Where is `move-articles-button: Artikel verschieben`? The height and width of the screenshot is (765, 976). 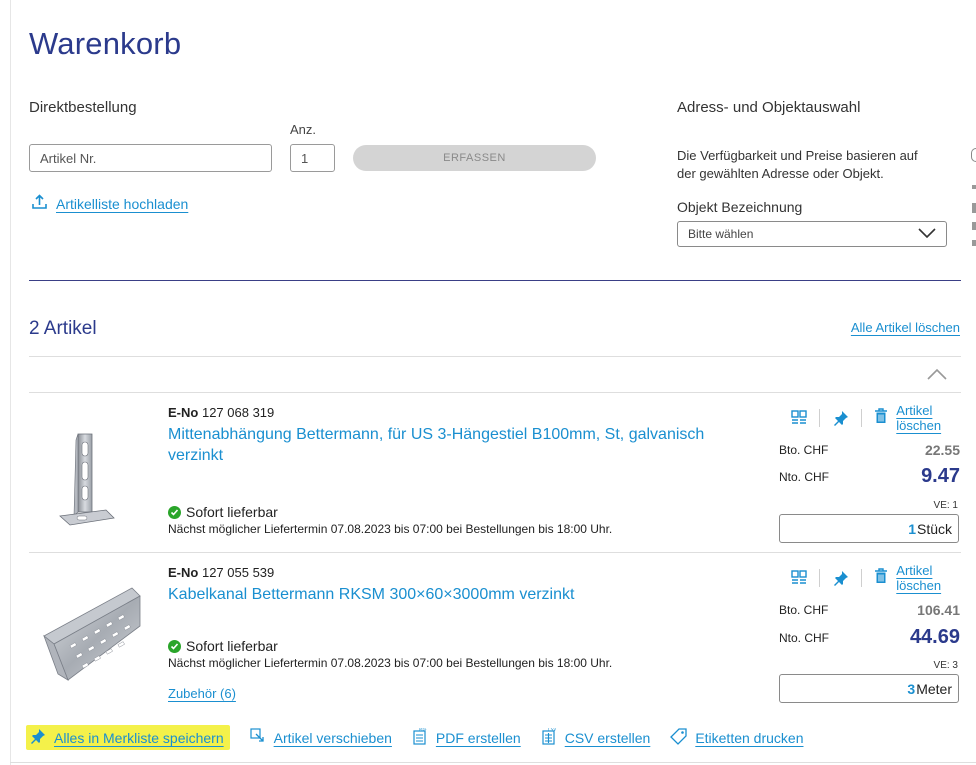 move-articles-button: Artikel verschieben is located at coordinates (321, 737).